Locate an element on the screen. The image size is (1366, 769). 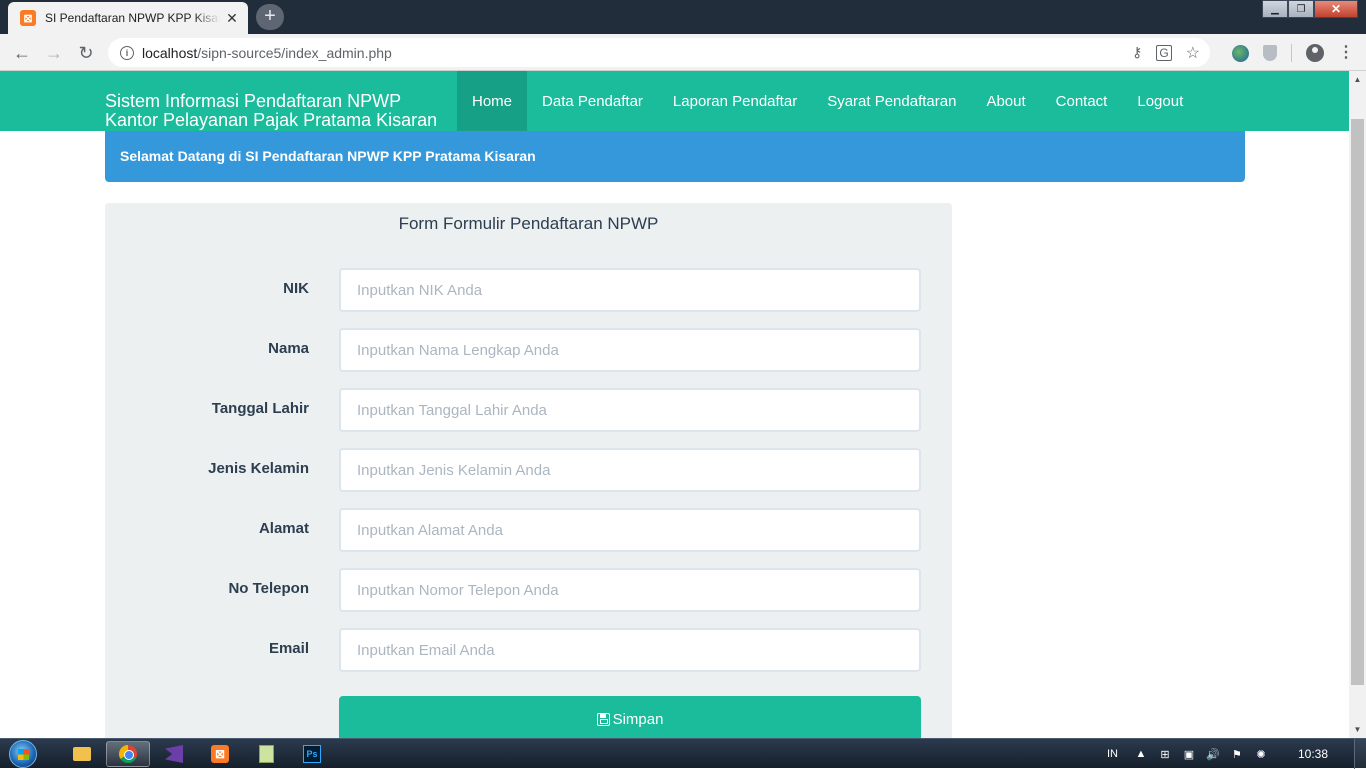
photoshop-icon: Ps is located at coordinates (312, 754).